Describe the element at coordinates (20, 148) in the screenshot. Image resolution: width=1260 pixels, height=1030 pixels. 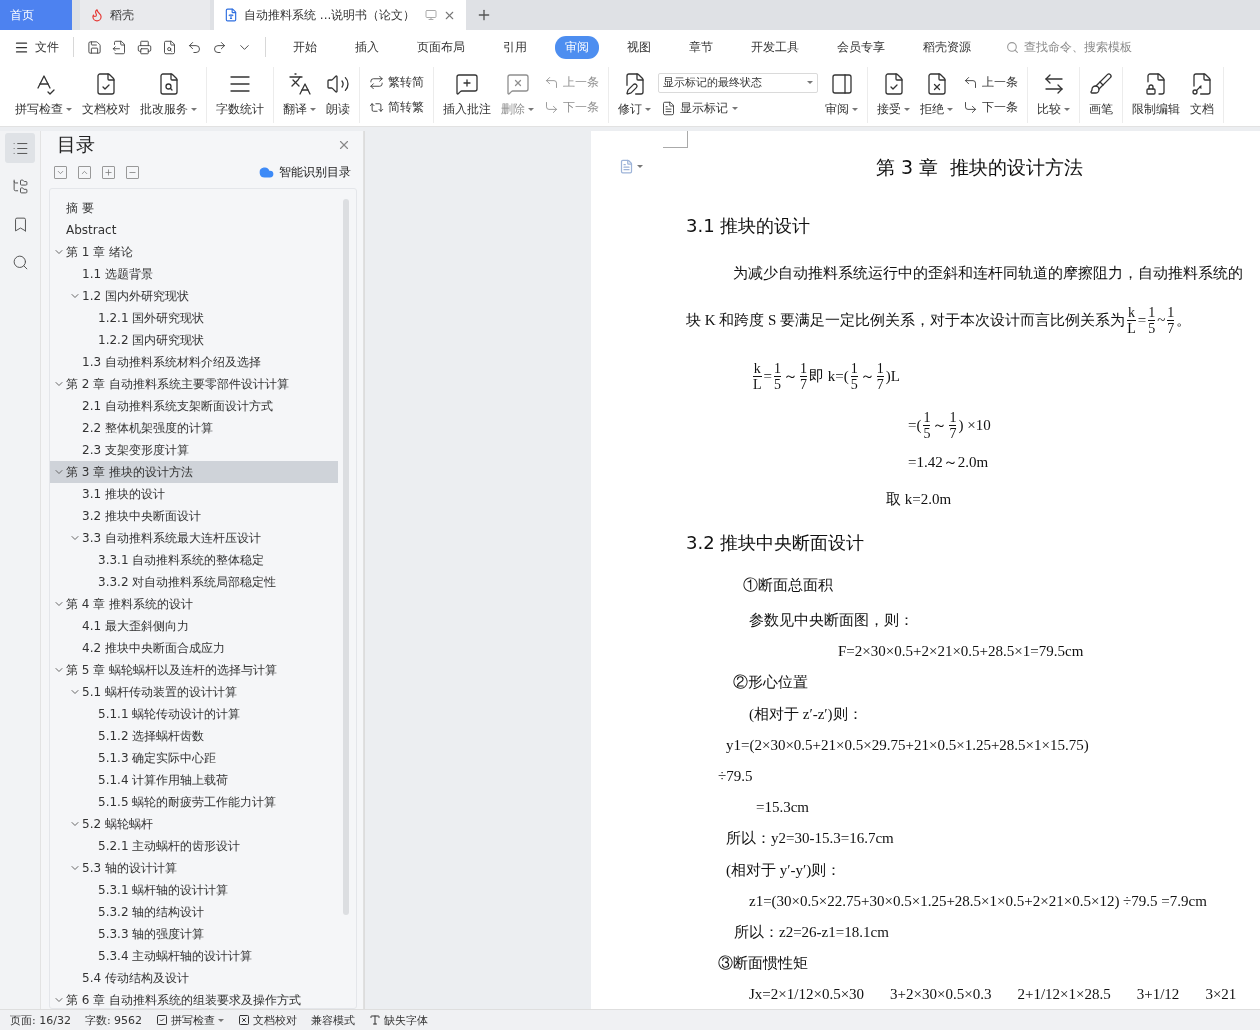
I see `sidebar-button` at that location.